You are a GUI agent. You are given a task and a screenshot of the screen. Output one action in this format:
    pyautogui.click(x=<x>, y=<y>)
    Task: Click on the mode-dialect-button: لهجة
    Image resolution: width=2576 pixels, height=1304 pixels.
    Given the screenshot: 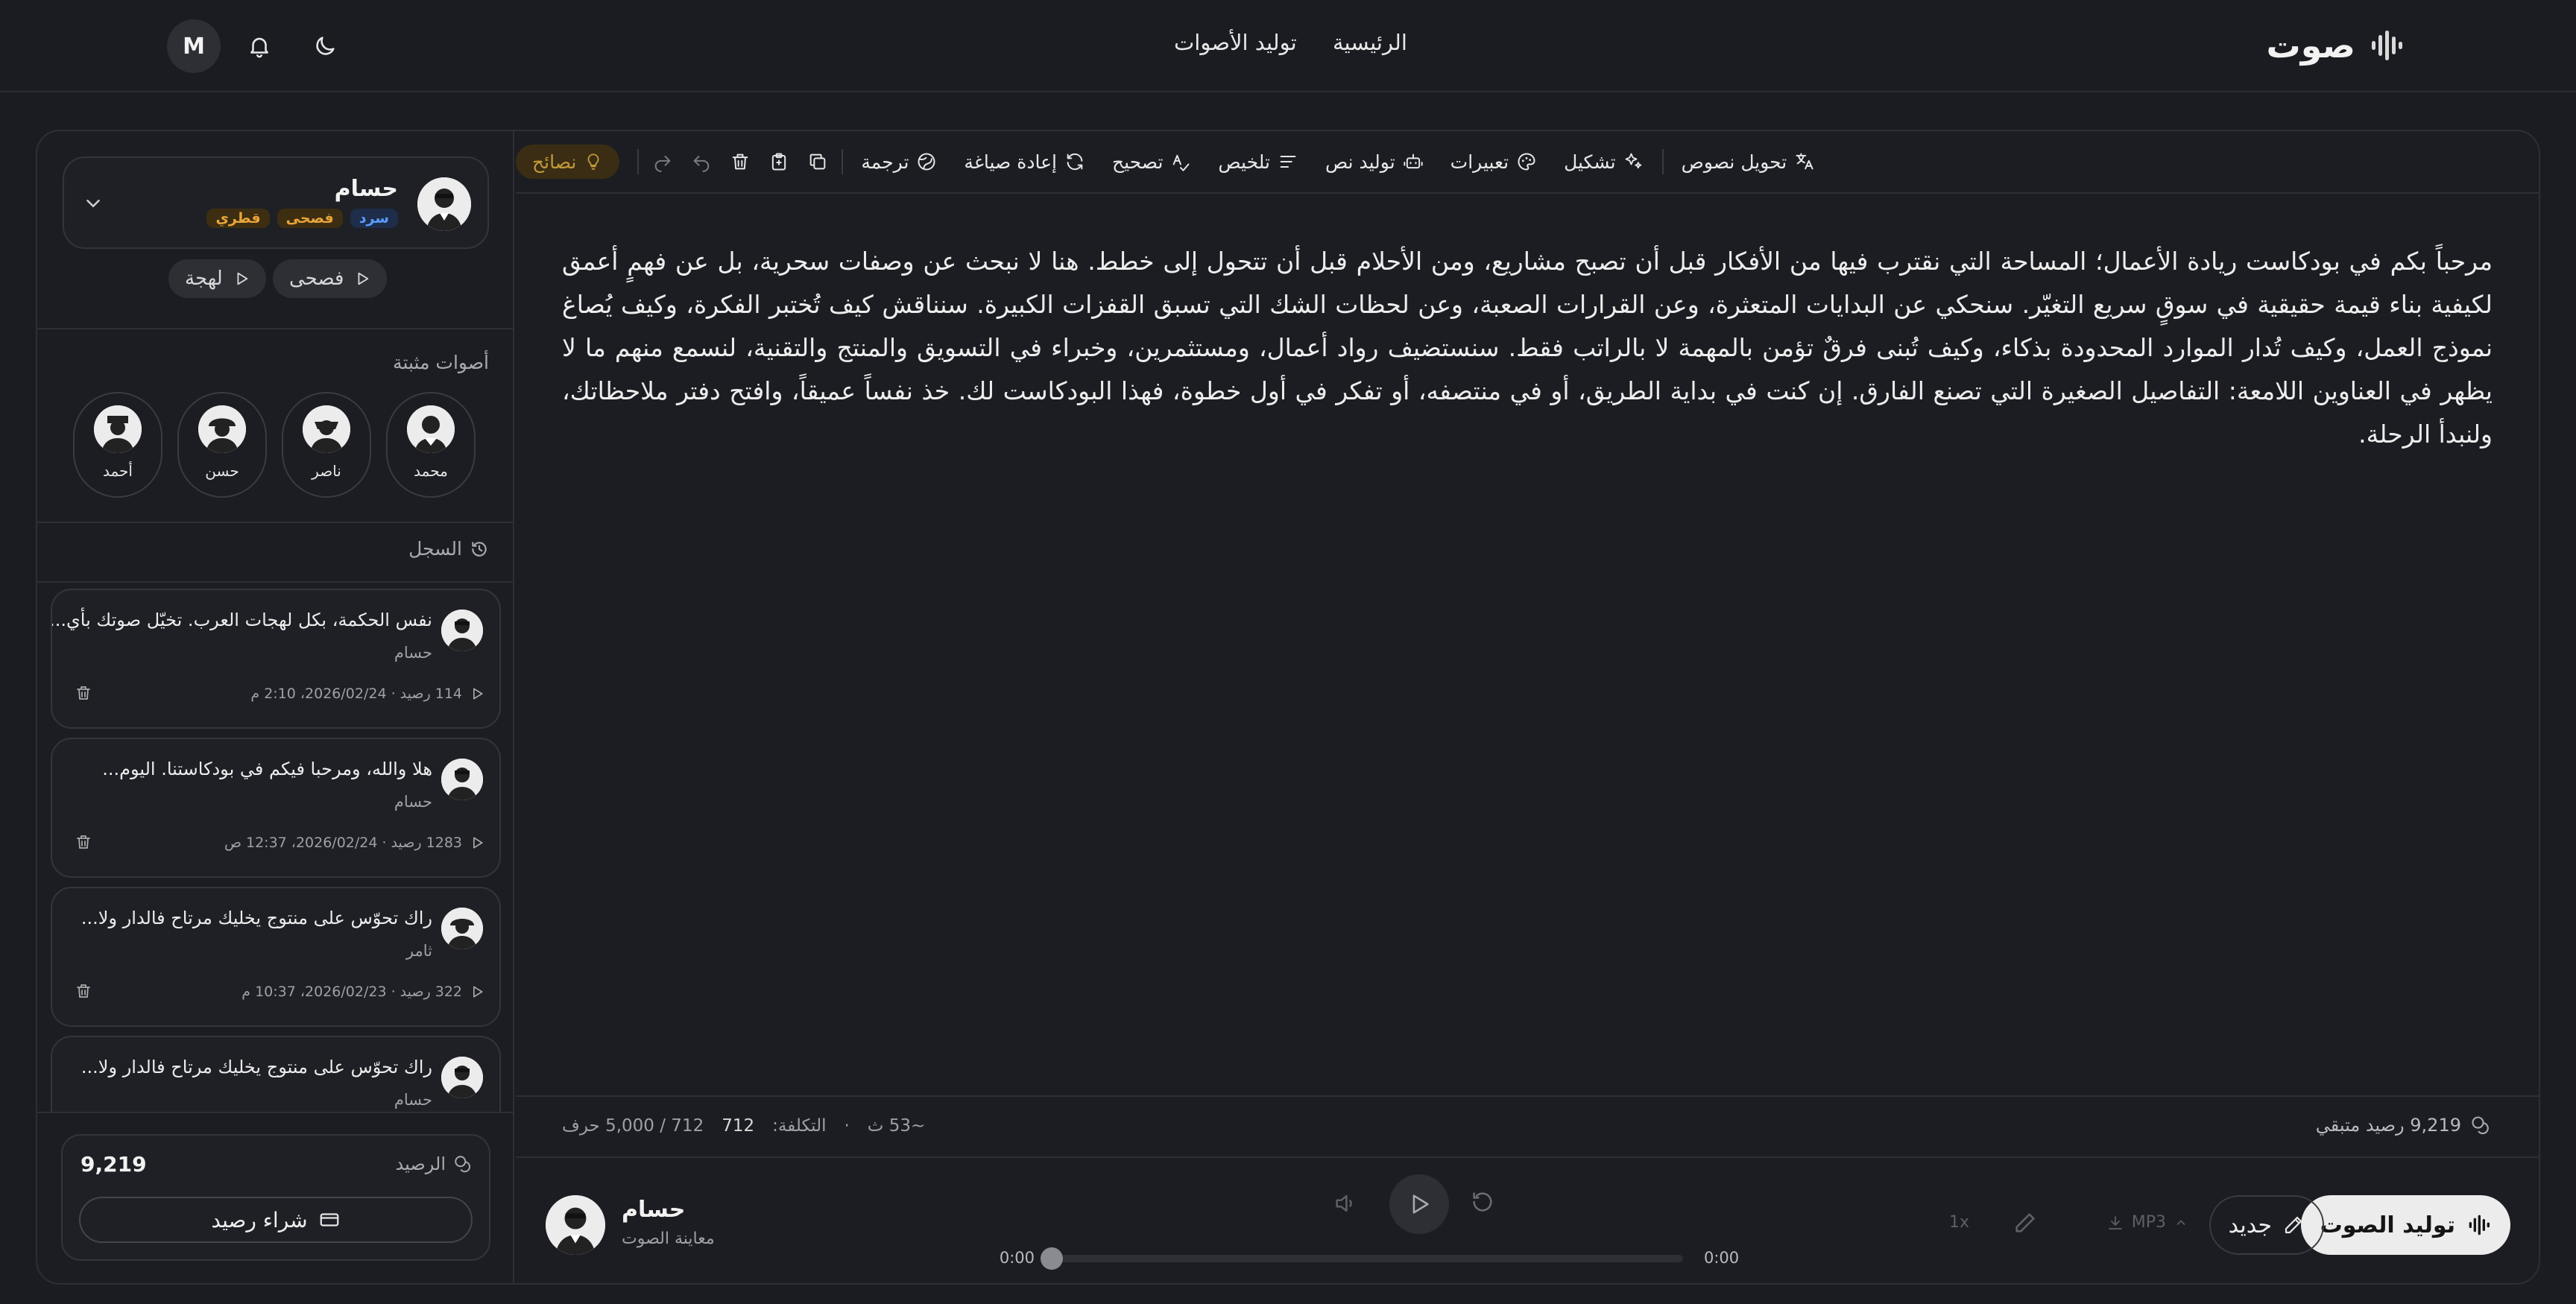 What is the action you would take?
    pyautogui.click(x=217, y=278)
    